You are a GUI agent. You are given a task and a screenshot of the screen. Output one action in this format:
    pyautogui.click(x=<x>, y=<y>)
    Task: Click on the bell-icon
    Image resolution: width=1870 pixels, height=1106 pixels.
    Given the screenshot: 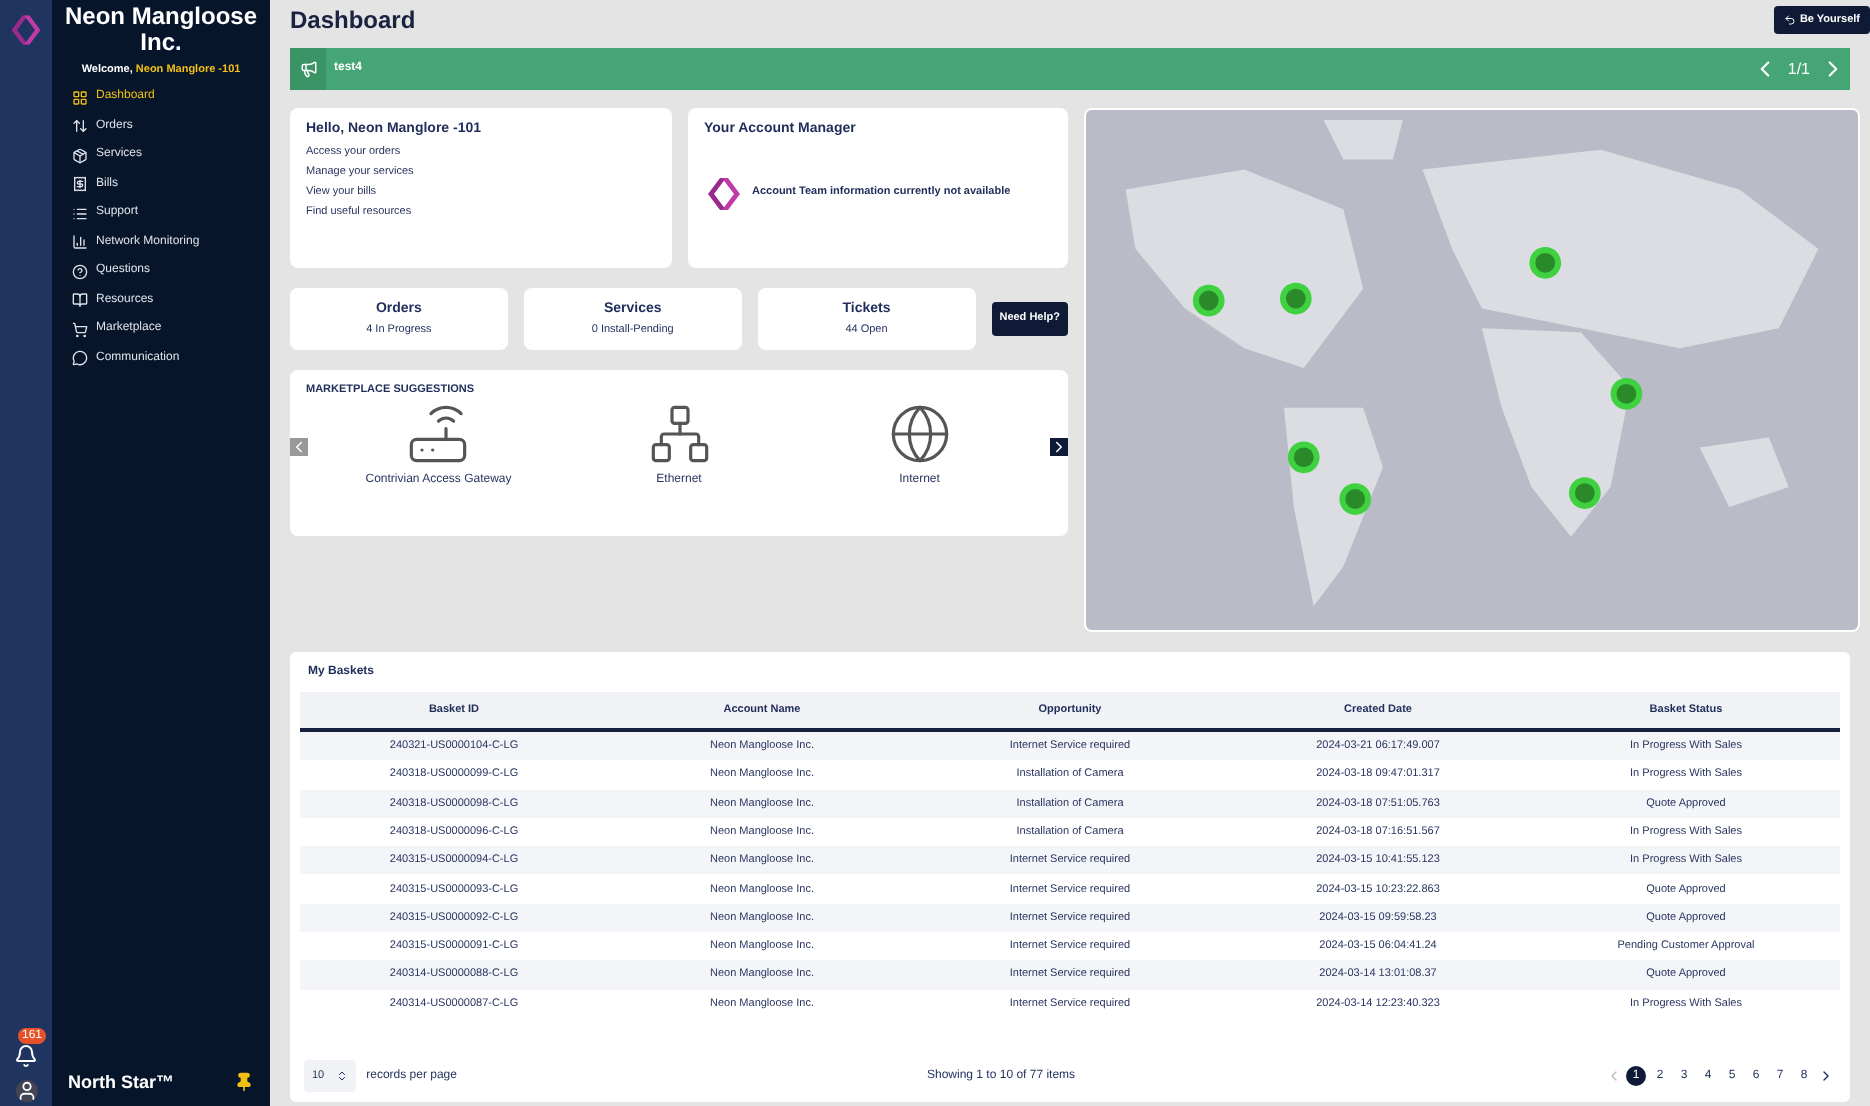 What is the action you would take?
    pyautogui.click(x=26, y=1056)
    